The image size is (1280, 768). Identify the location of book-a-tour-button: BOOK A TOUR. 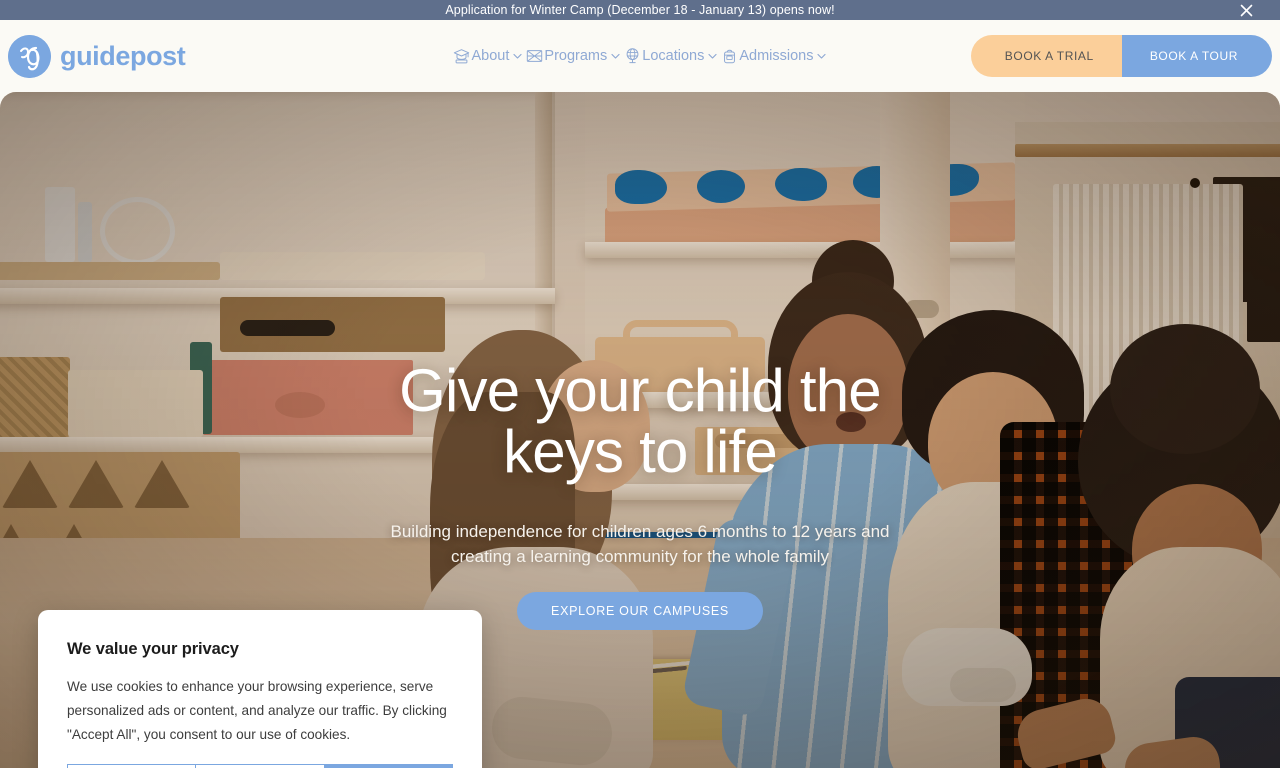
(1196, 56).